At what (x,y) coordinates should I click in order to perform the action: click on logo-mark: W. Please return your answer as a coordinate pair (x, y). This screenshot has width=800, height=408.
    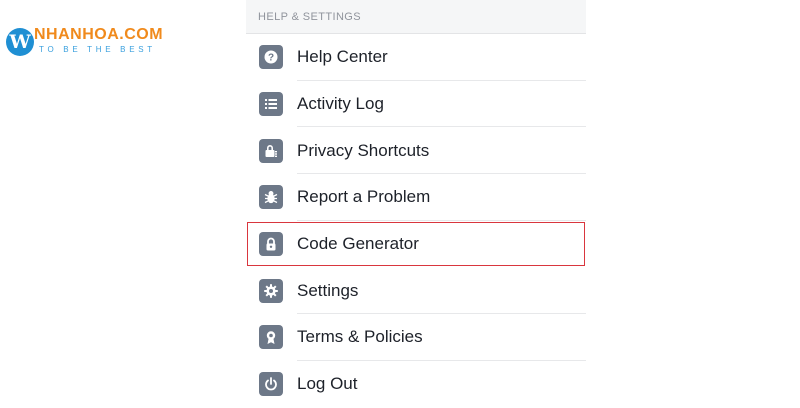
    Looking at the image, I should click on (20, 42).